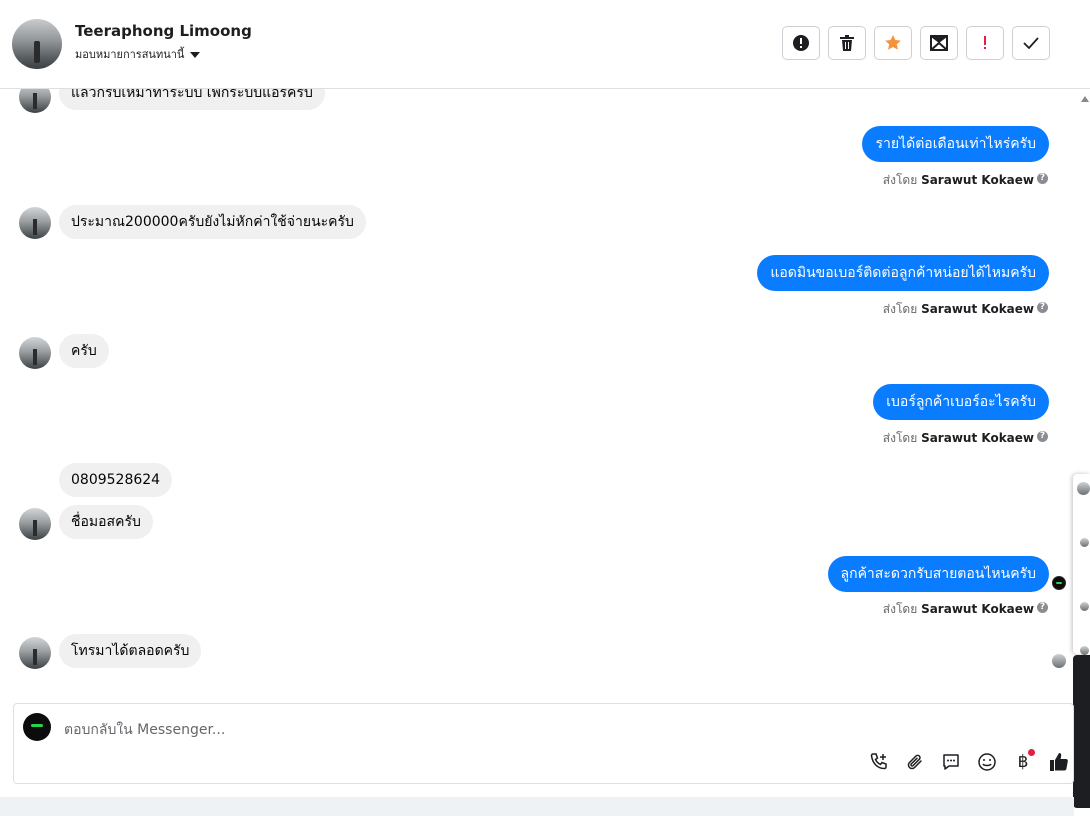 The height and width of the screenshot is (816, 1090). What do you see at coordinates (987, 762) in the screenshot?
I see `emoji-icon` at bounding box center [987, 762].